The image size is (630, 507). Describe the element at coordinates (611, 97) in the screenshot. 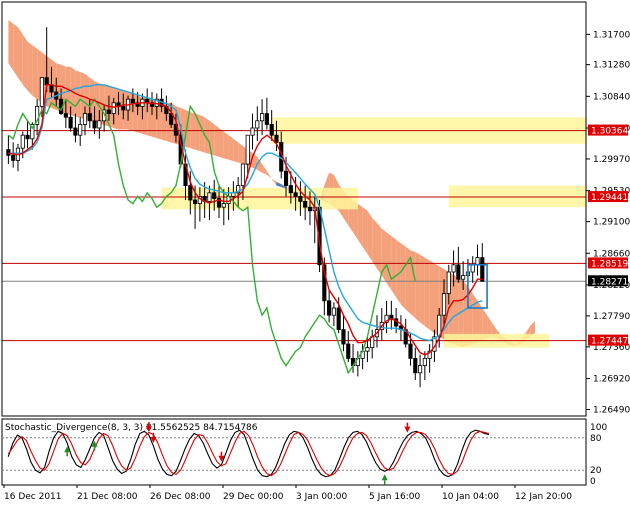

I see `price-tick-label: 1.30840` at that location.